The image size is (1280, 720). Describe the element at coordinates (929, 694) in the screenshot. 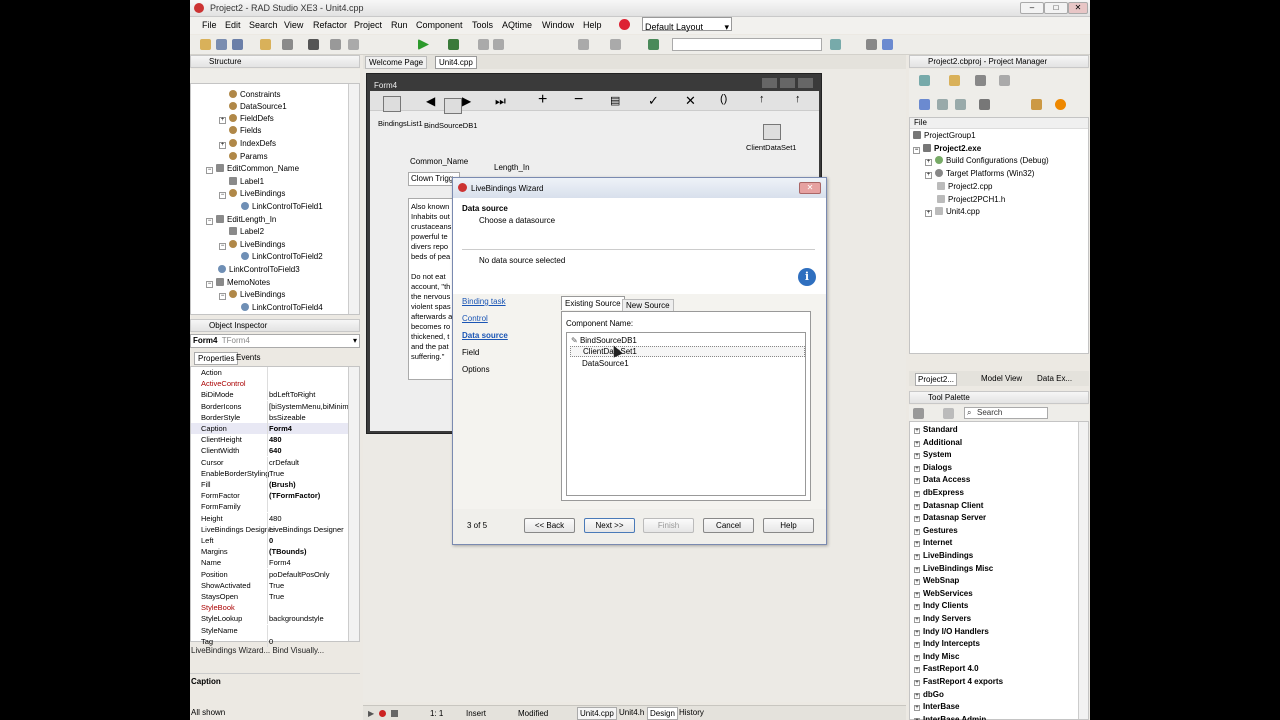

I see `palette-category: + dbGo` at that location.